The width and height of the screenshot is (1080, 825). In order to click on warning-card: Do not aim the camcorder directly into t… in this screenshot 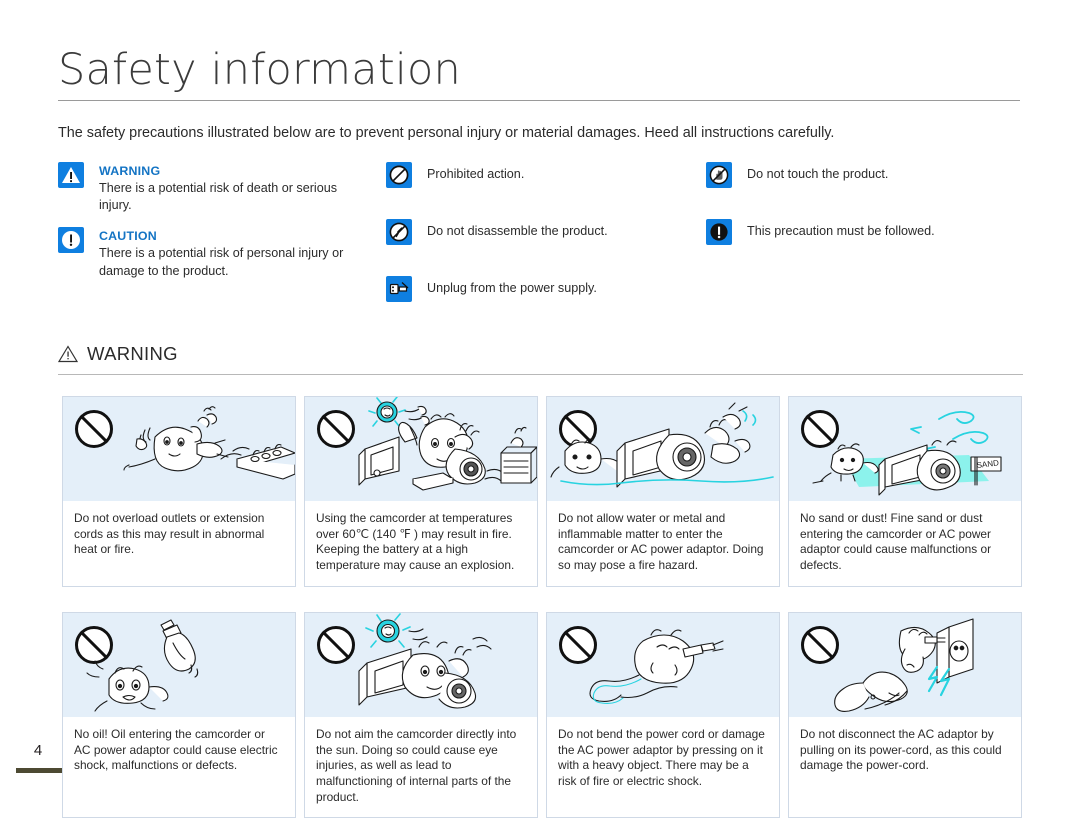, I will do `click(421, 715)`.